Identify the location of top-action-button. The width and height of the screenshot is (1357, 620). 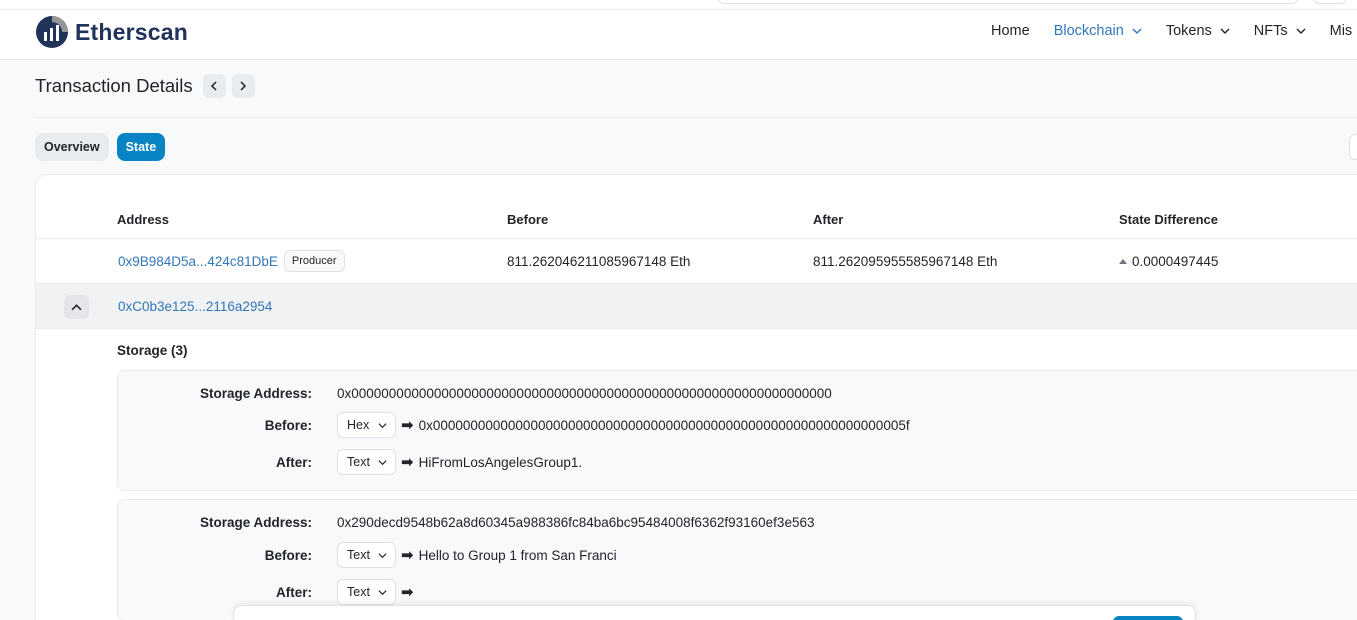
(1330, 2).